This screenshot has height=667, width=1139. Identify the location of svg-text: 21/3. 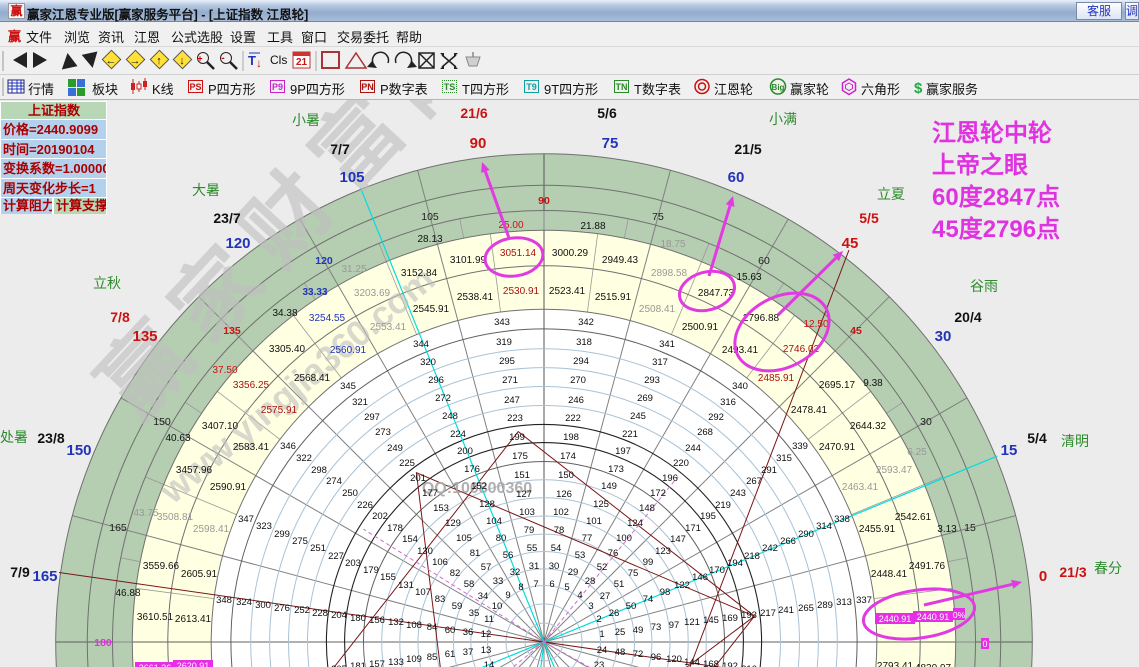
(1072, 572).